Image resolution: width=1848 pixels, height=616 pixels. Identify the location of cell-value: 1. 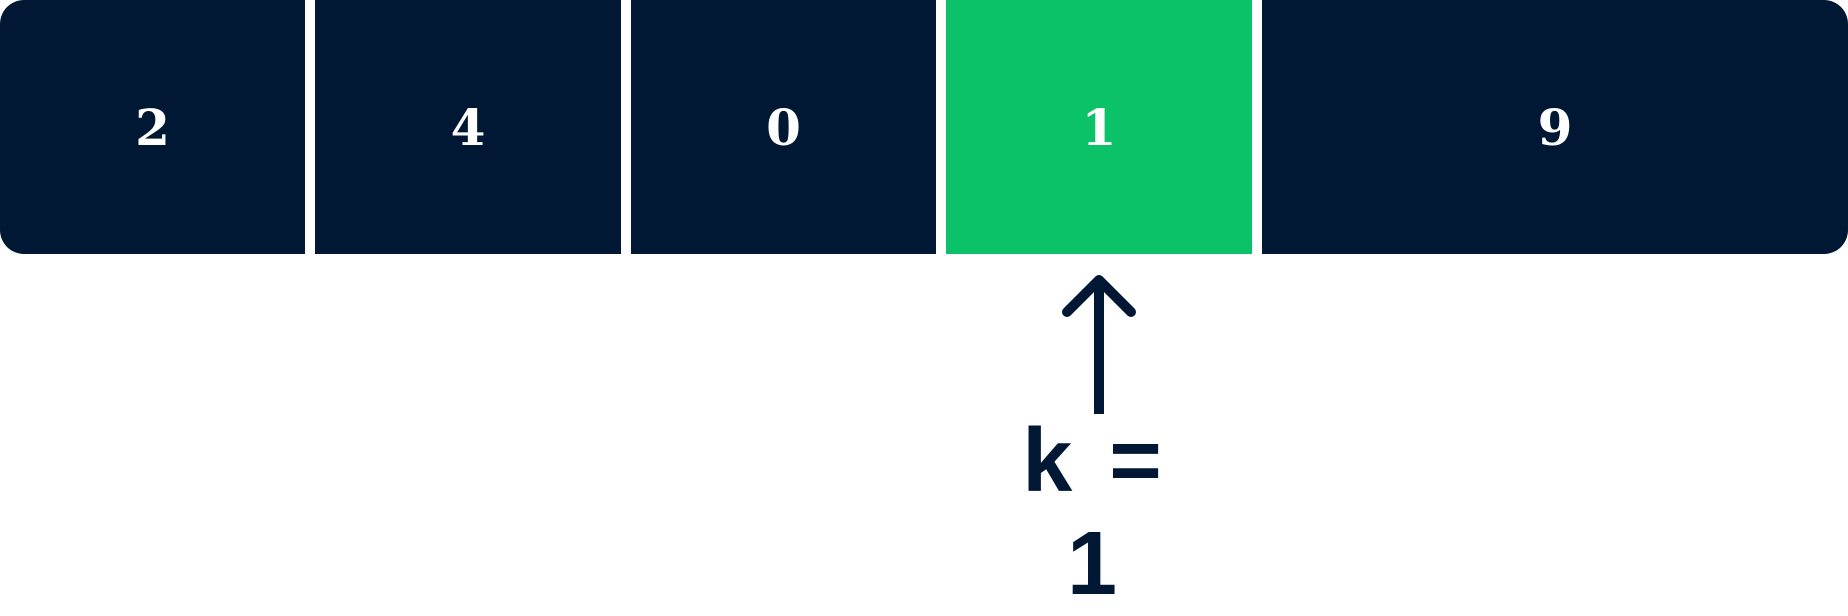
(1099, 127).